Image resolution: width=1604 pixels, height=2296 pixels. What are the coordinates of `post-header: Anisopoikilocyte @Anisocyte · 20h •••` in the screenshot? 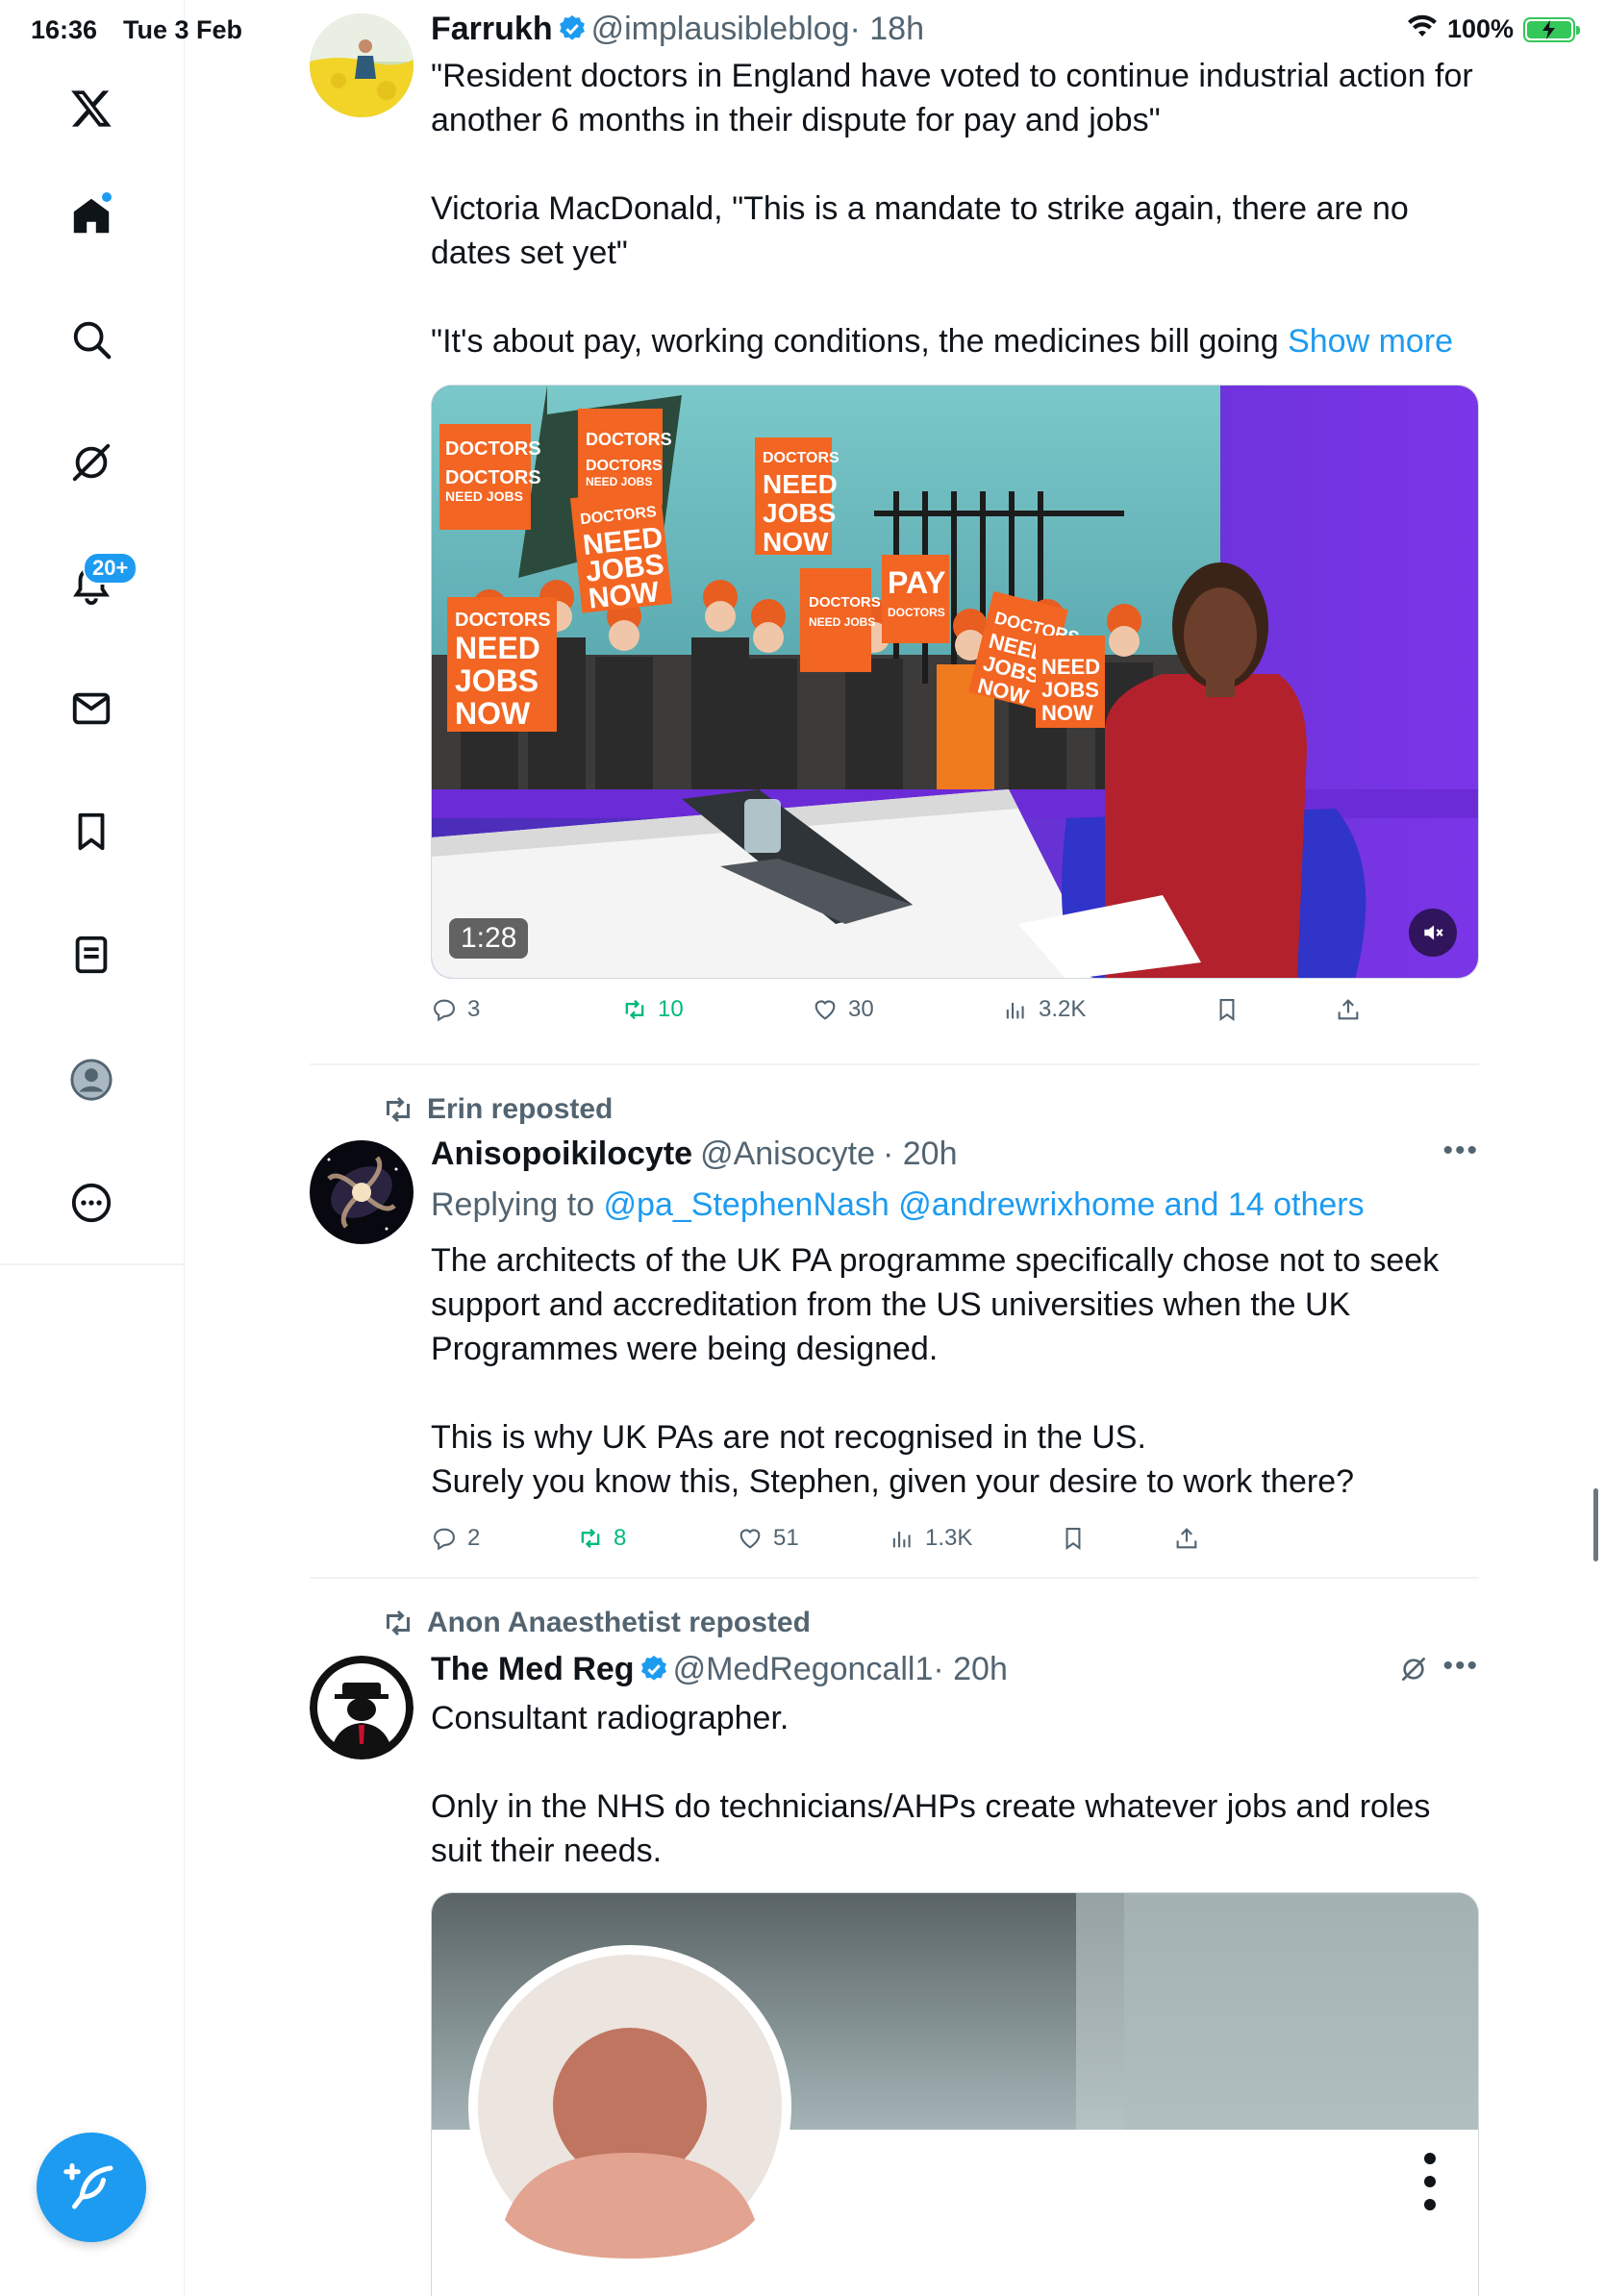 It's located at (955, 1157).